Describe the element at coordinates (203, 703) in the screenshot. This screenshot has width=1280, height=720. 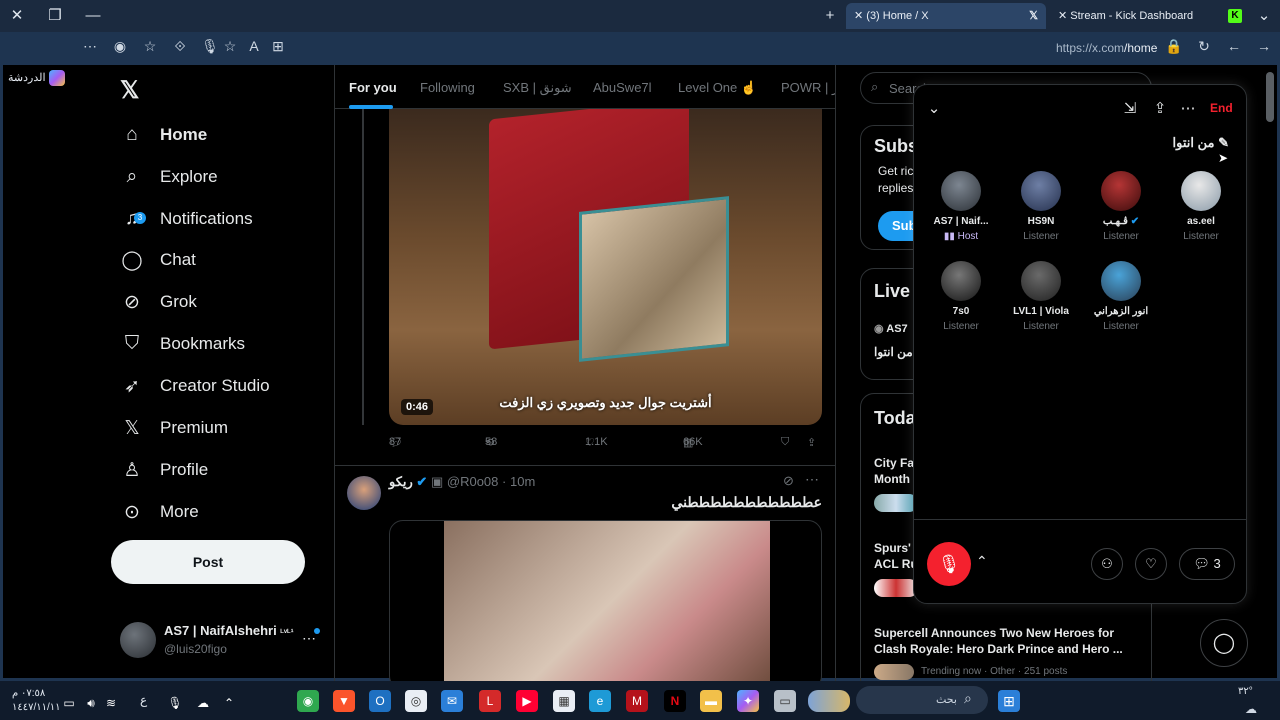
I see `network-icon: ☁︎` at that location.